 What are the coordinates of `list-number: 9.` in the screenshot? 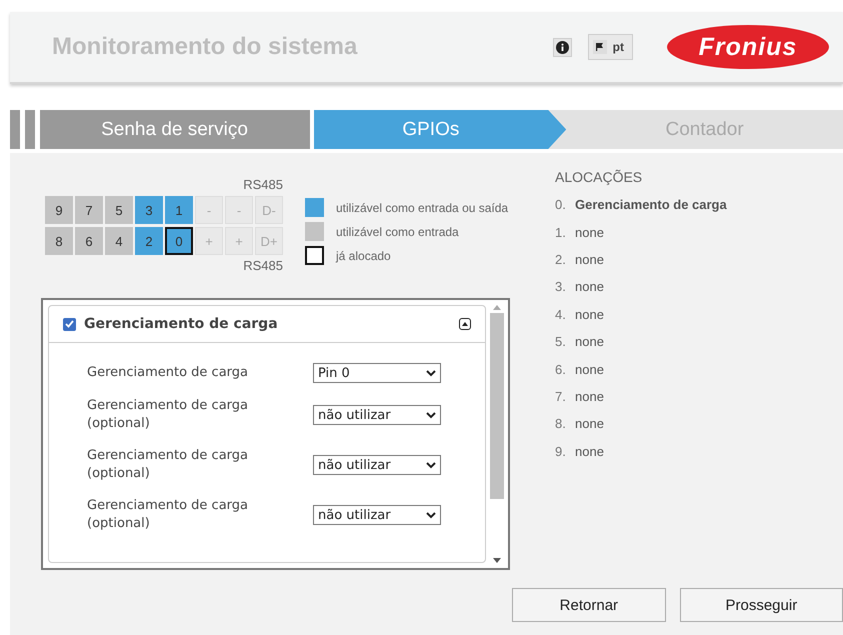 It's located at (561, 451).